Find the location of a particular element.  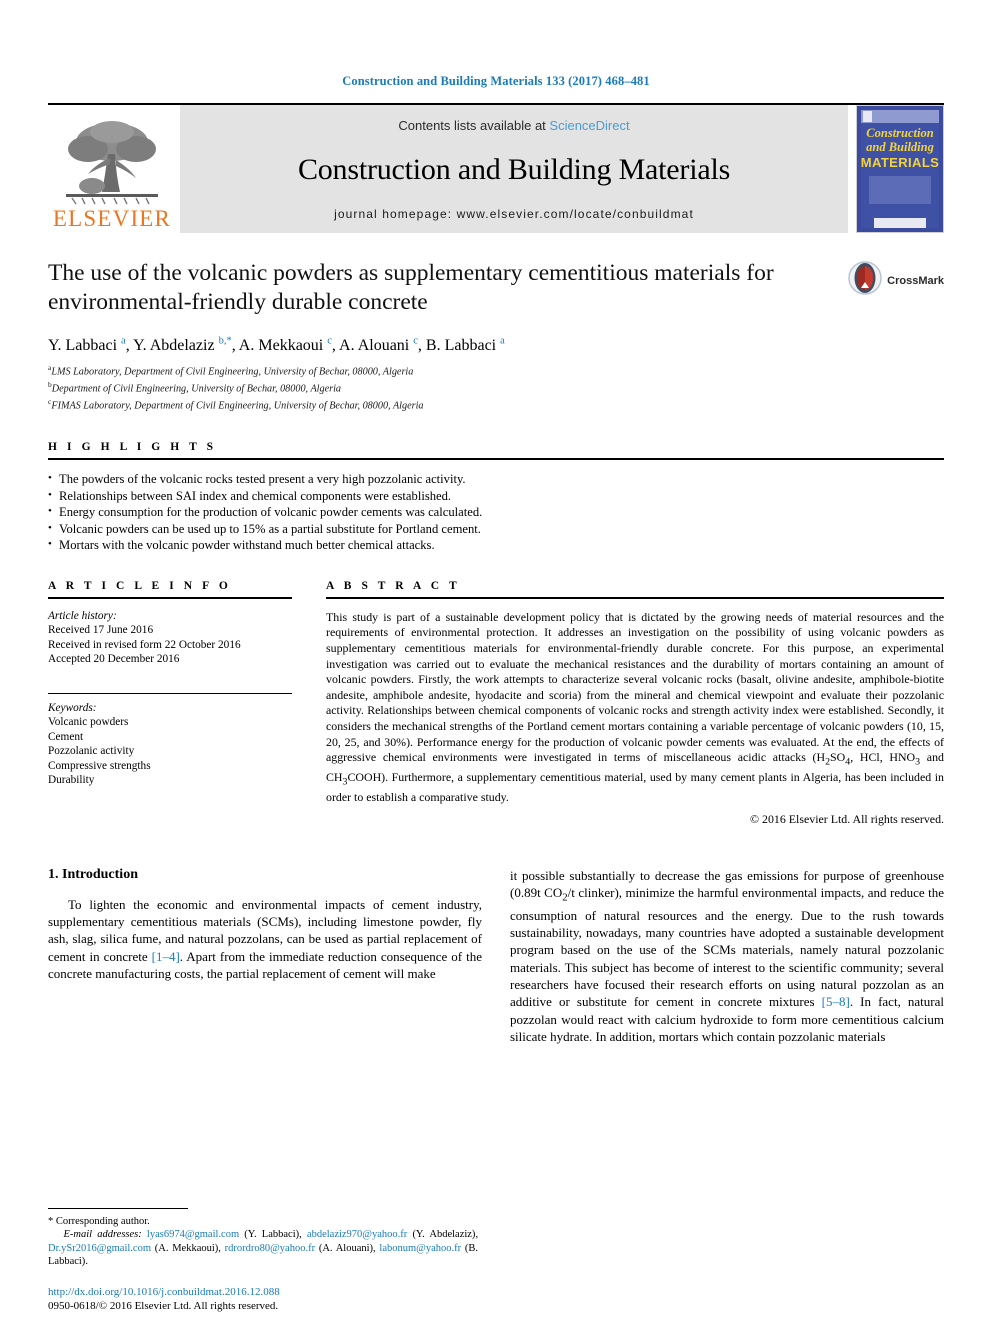

cover-line-2: and Building is located at coordinates (900, 147).